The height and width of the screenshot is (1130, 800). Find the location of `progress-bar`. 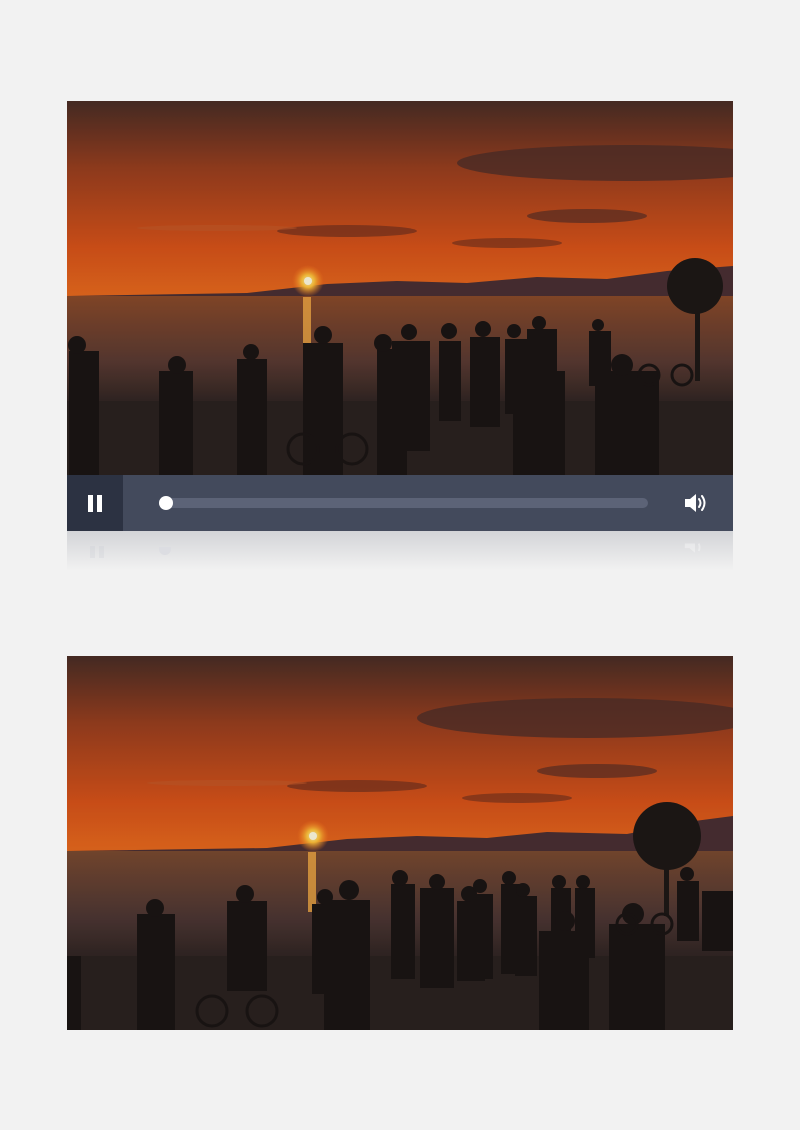

progress-bar is located at coordinates (403, 503).